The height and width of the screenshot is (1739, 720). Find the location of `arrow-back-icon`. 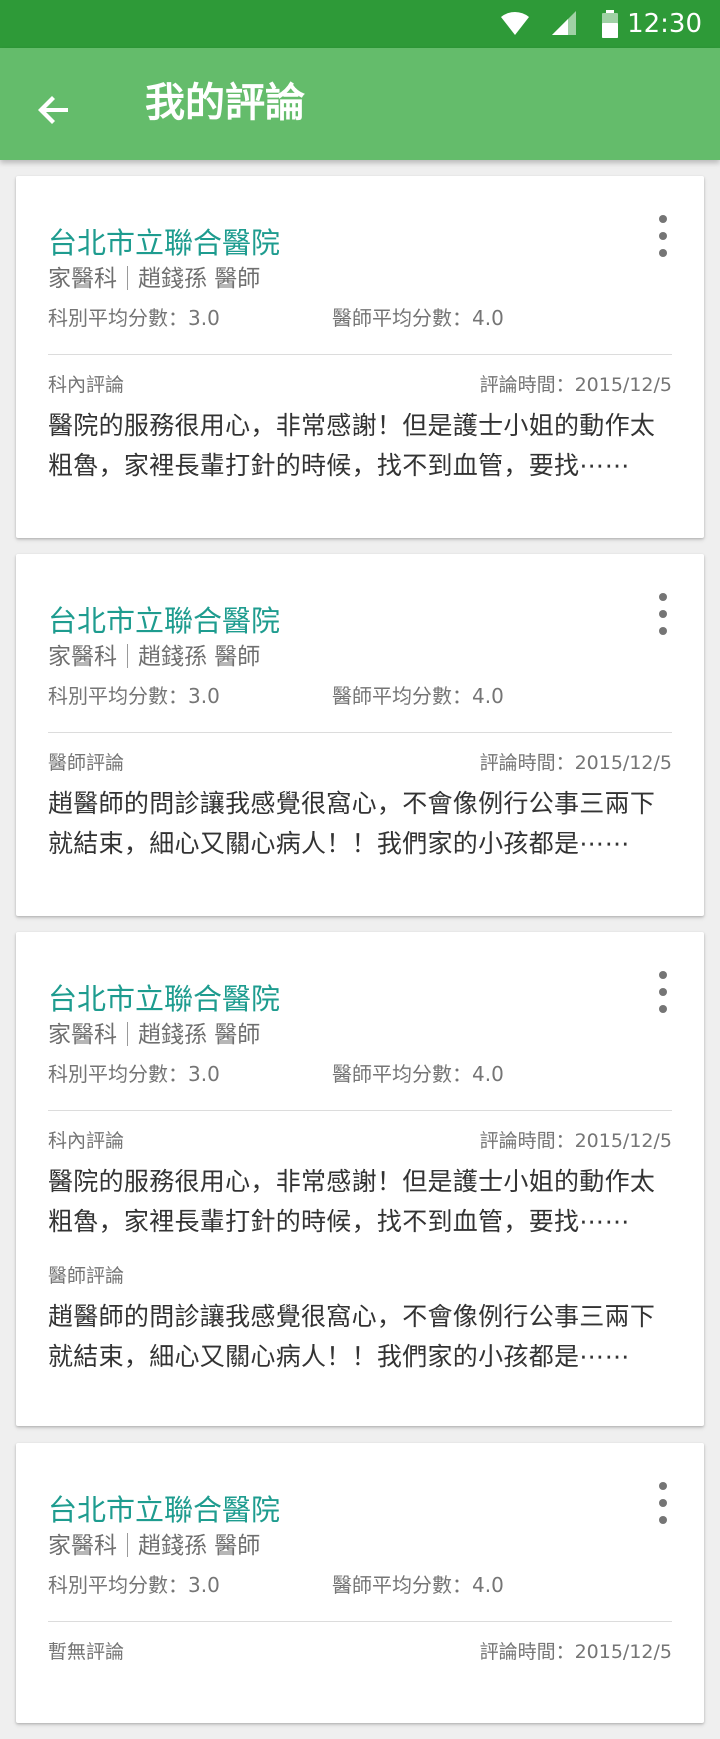

arrow-back-icon is located at coordinates (53, 110).